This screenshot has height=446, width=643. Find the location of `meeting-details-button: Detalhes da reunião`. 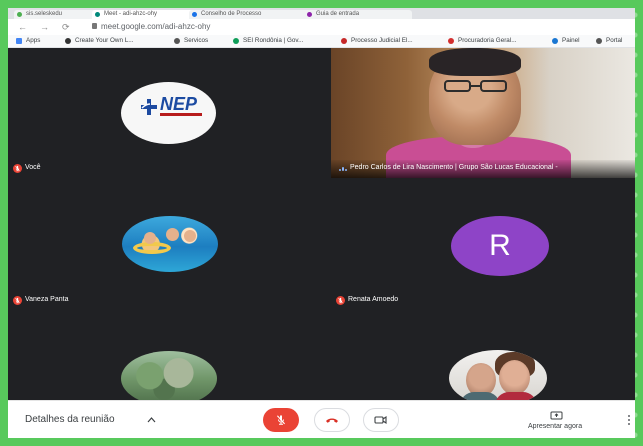

meeting-details-button: Detalhes da reunião is located at coordinates (70, 420).